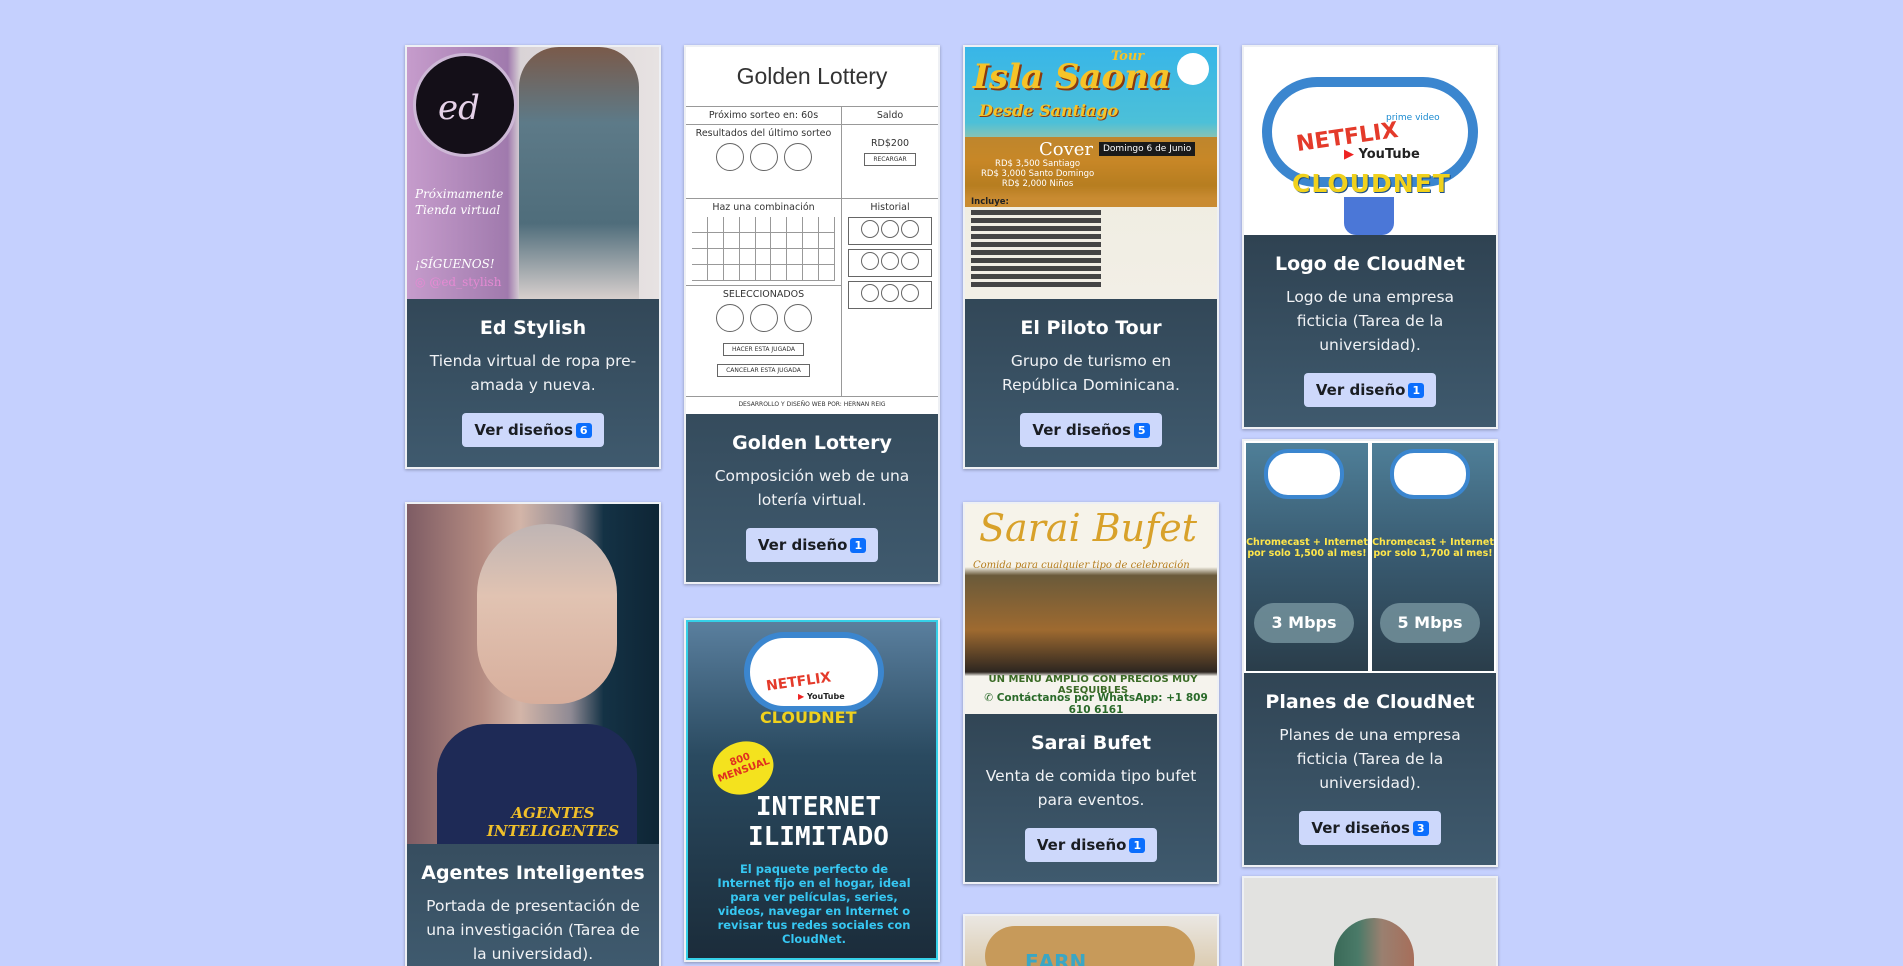  I want to click on card-description: Composición web de una lotería virtual., so click(812, 488).